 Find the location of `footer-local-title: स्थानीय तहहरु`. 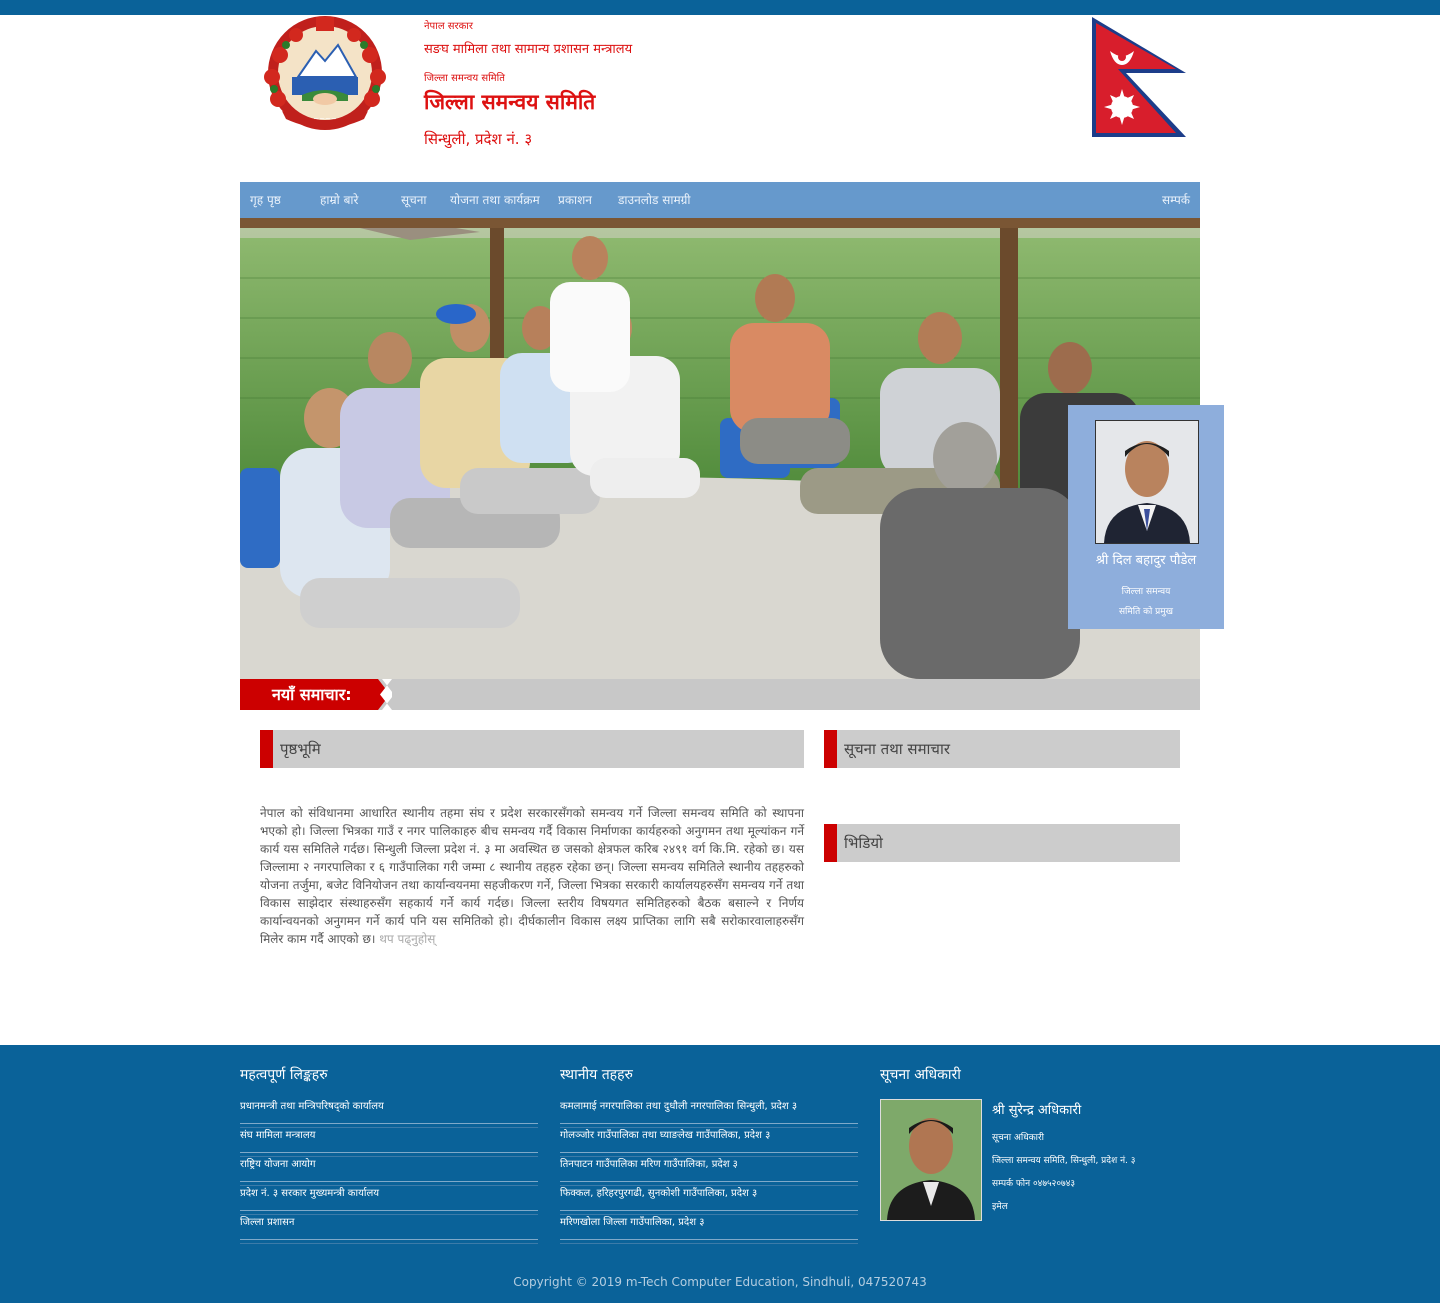

footer-local-title: स्थानीय तहहरु is located at coordinates (596, 1075).